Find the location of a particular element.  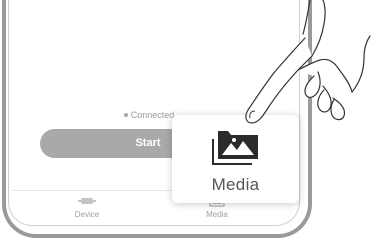

nav-media-label: Media is located at coordinates (217, 214).